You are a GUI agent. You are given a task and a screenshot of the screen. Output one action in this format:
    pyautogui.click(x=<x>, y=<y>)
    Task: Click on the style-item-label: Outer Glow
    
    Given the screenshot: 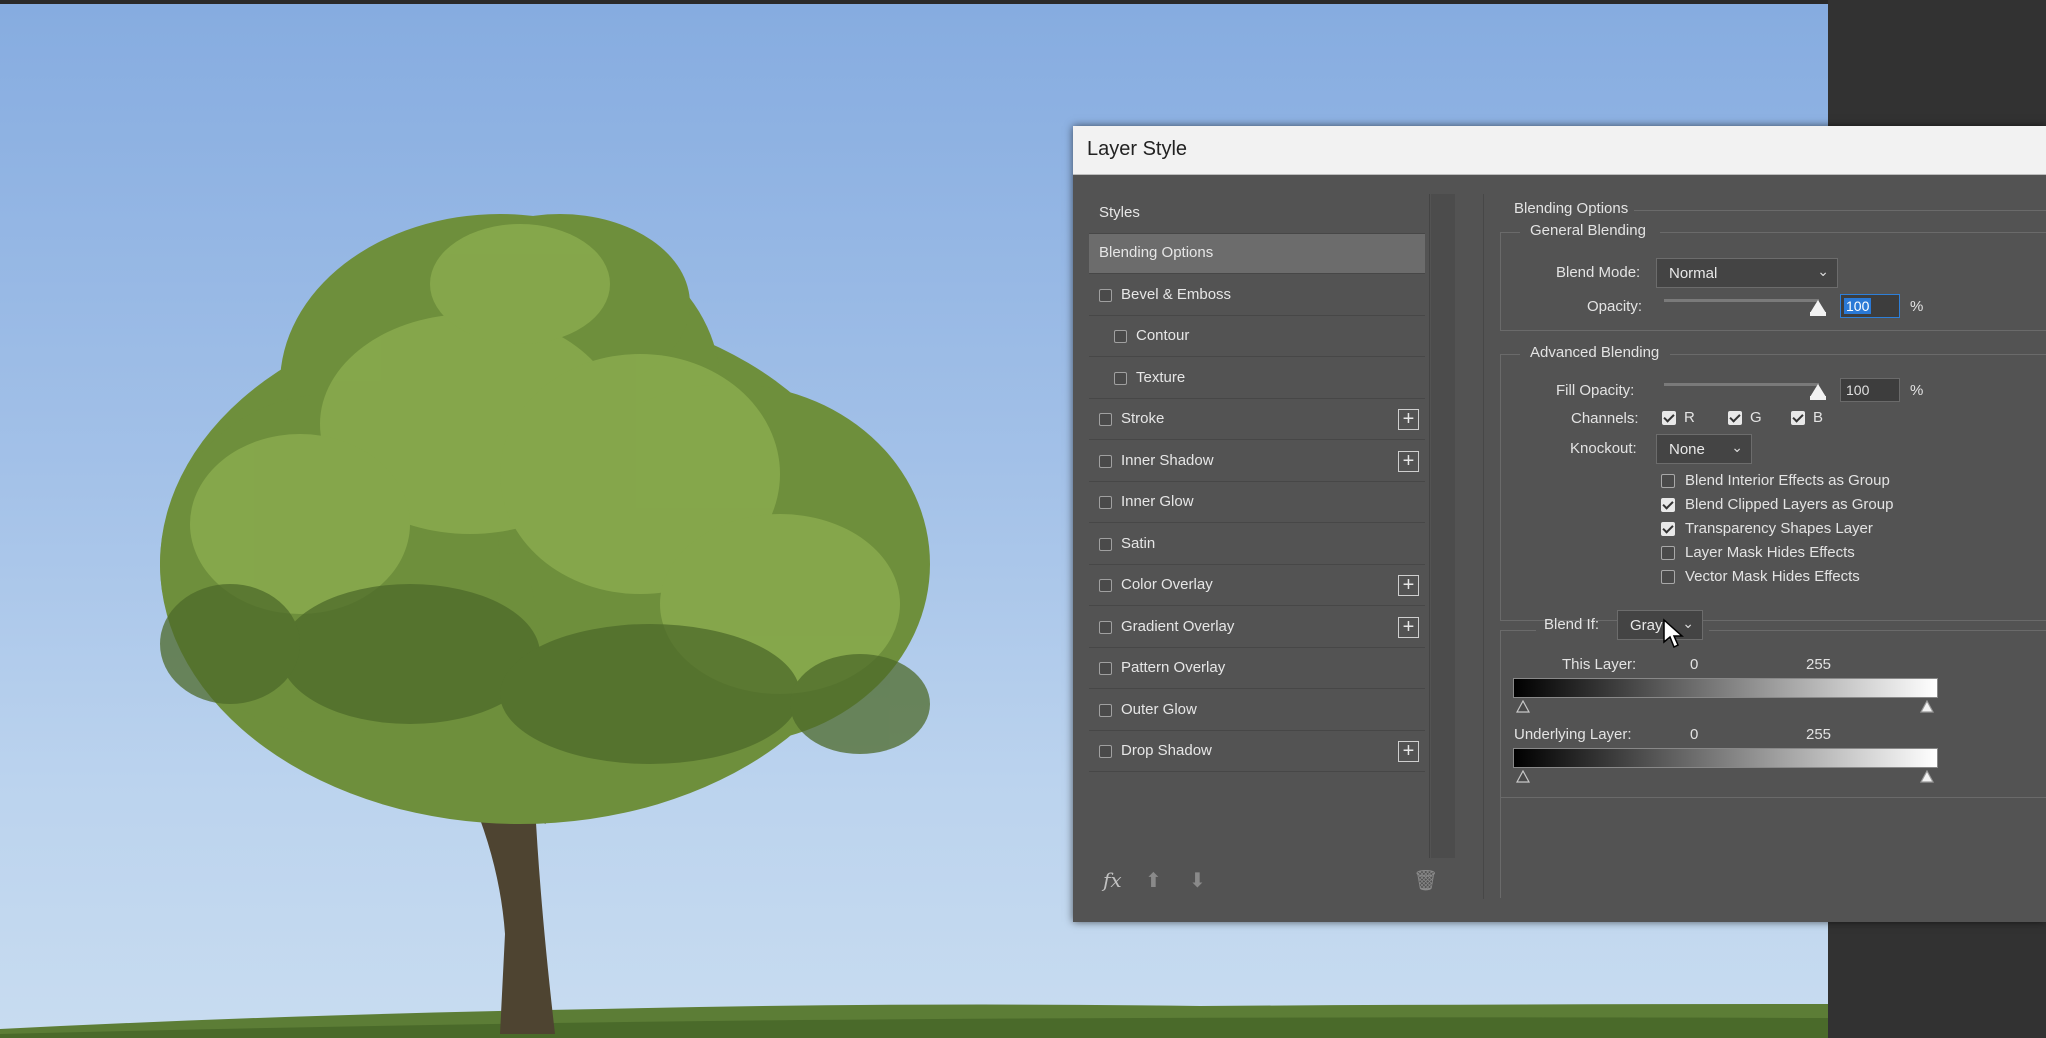 What is the action you would take?
    pyautogui.click(x=1159, y=709)
    